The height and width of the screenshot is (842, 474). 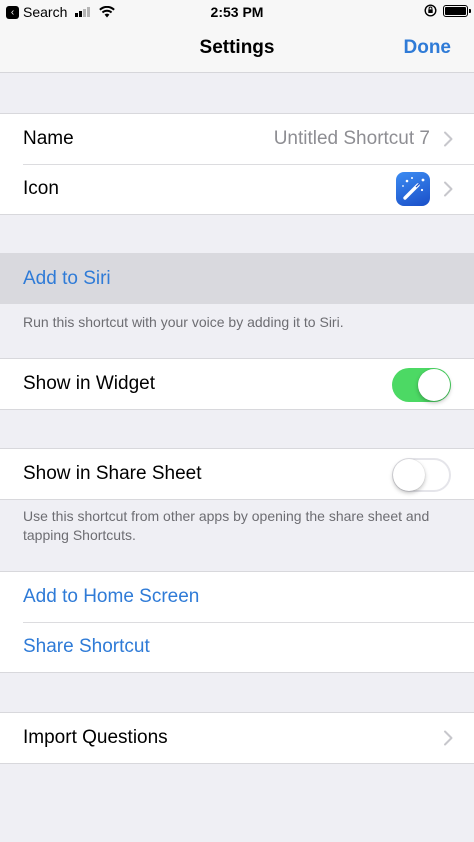 What do you see at coordinates (67, 278) in the screenshot?
I see `add-to-siri-label: Add to Siri` at bounding box center [67, 278].